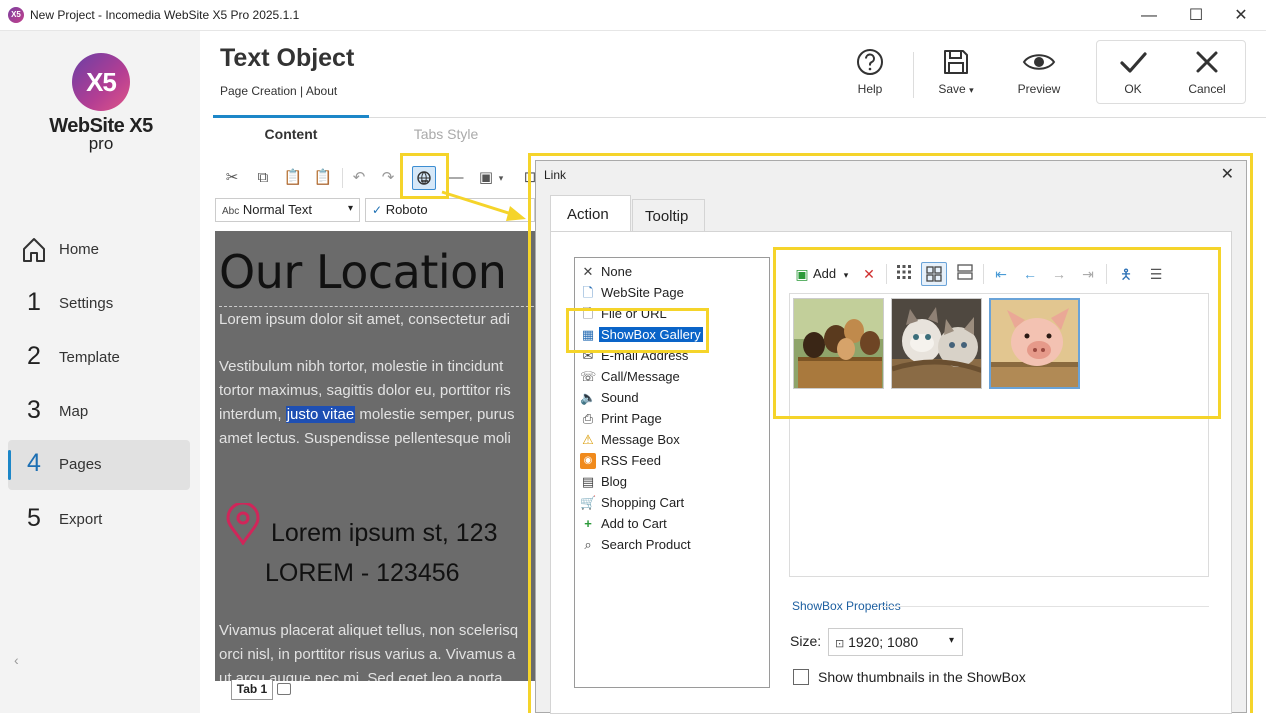 The height and width of the screenshot is (714, 1266). Describe the element at coordinates (456, 178) in the screenshot. I see `horizontal-line-icon: —` at that location.